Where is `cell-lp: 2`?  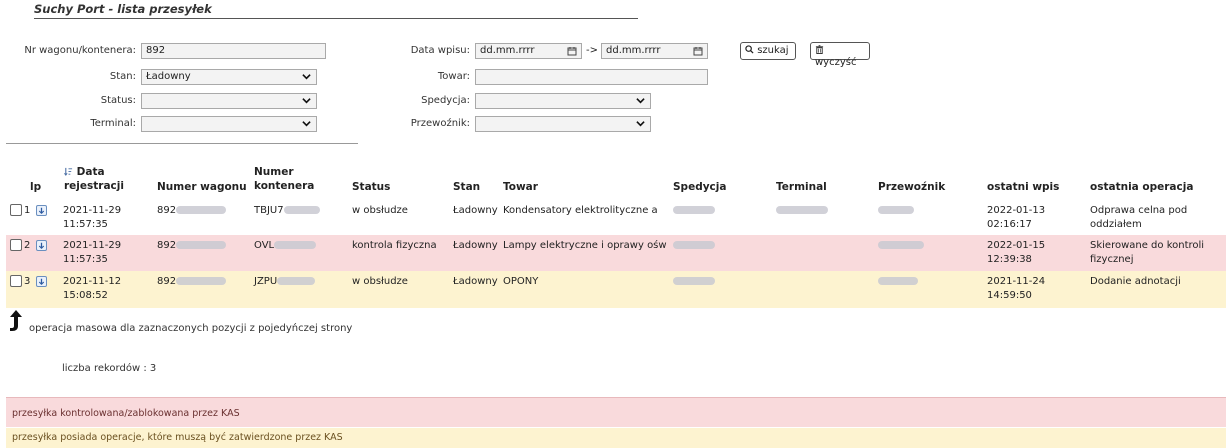 cell-lp: 2 is located at coordinates (27, 245).